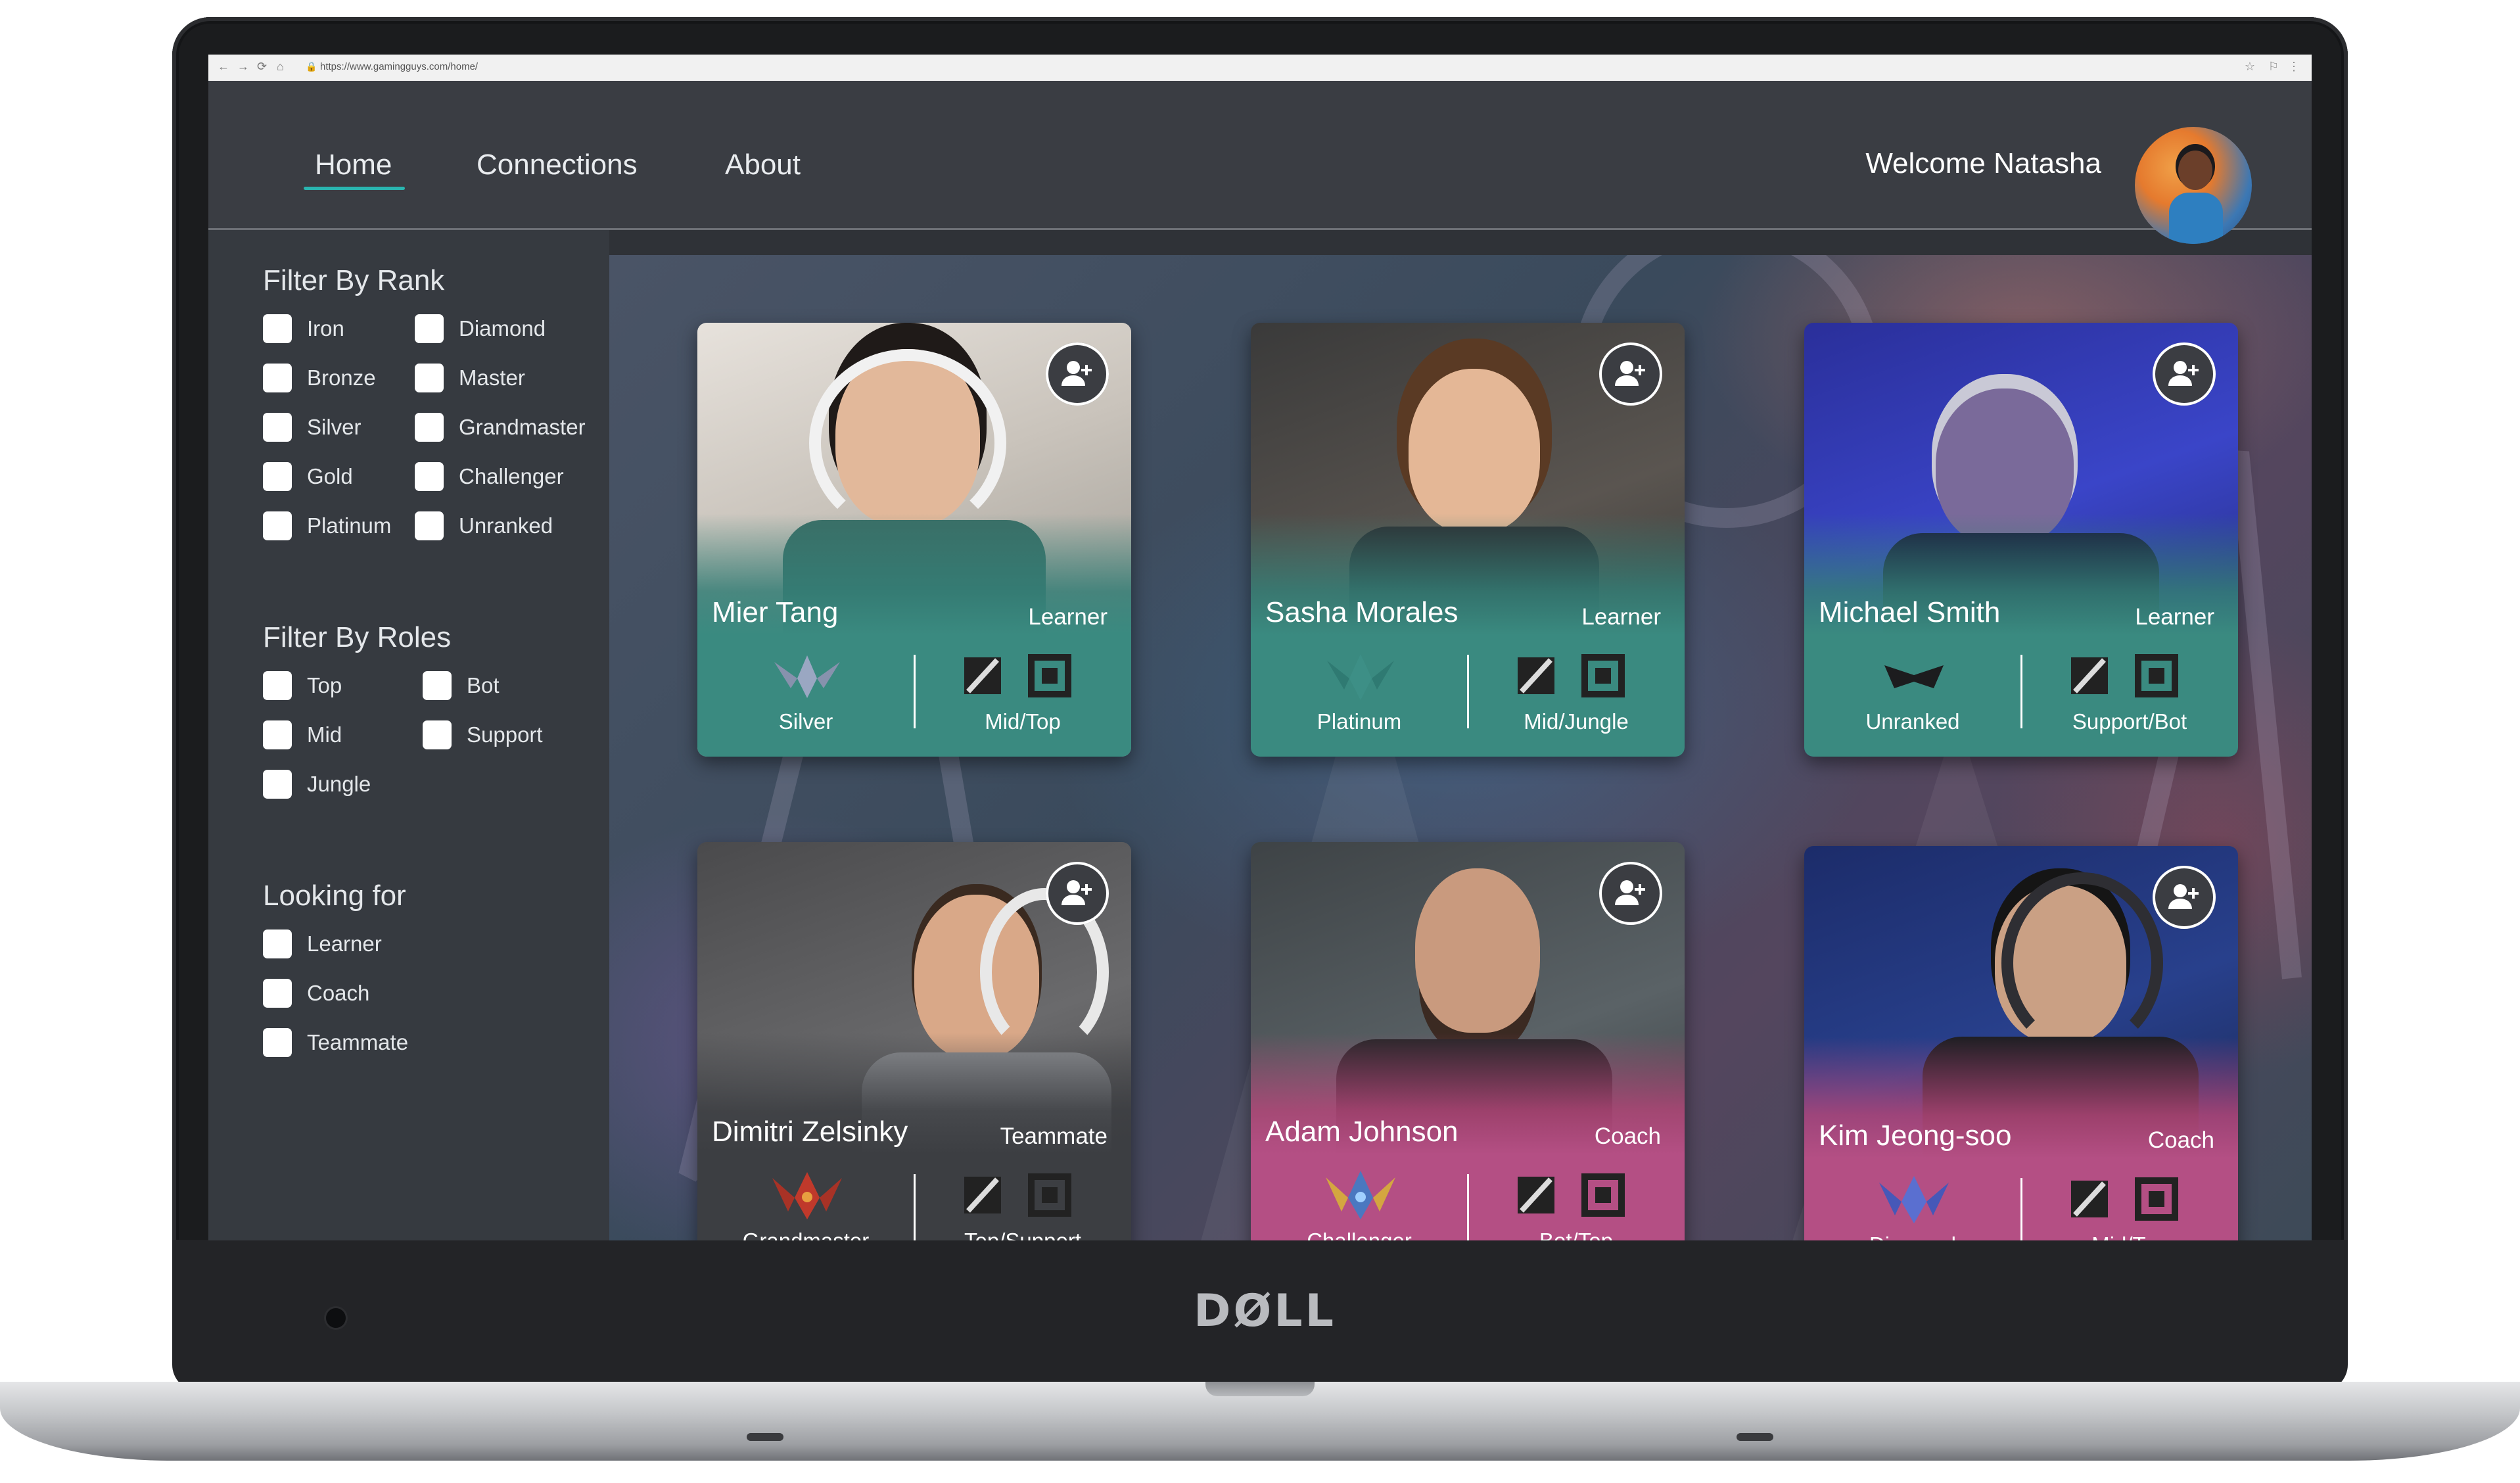 This screenshot has width=2520, height=1483. I want to click on laptop-brand-logo: DØLL, so click(1265, 1311).